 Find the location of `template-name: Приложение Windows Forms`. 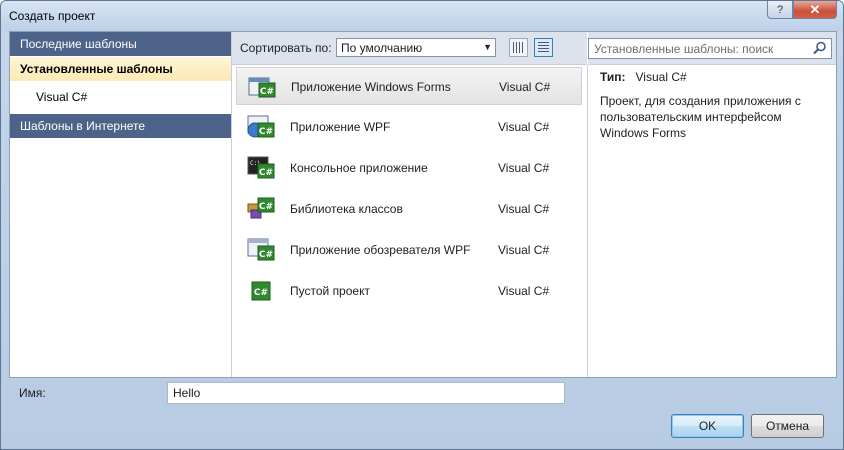

template-name: Приложение Windows Forms is located at coordinates (371, 87).